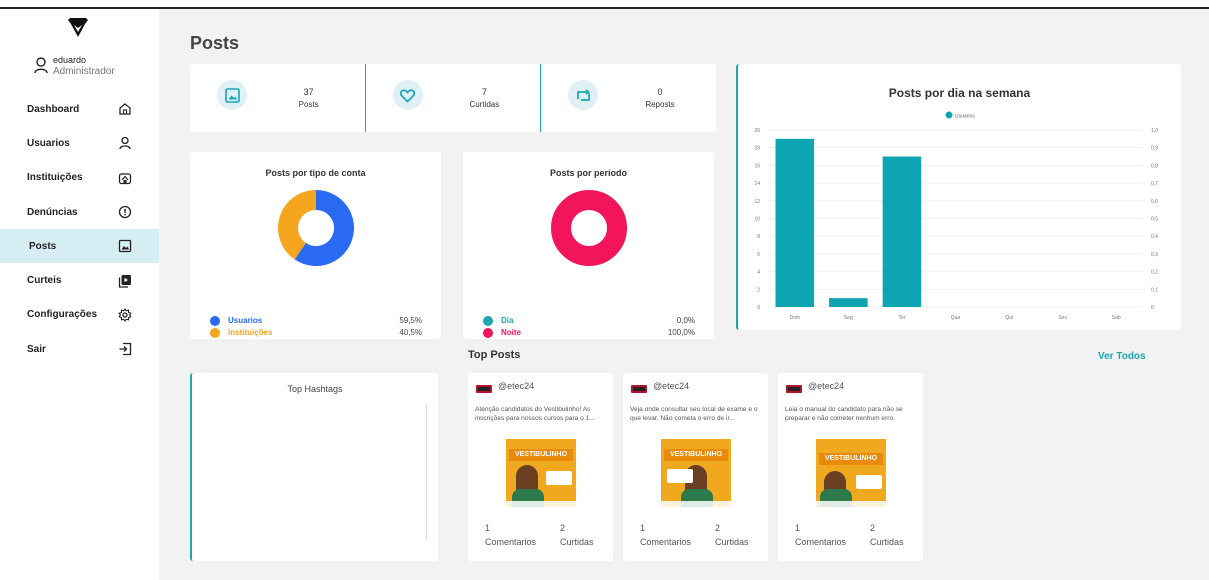 The width and height of the screenshot is (1209, 580). What do you see at coordinates (316, 320) in the screenshot?
I see `legend-item: Usuarios 59,5%` at bounding box center [316, 320].